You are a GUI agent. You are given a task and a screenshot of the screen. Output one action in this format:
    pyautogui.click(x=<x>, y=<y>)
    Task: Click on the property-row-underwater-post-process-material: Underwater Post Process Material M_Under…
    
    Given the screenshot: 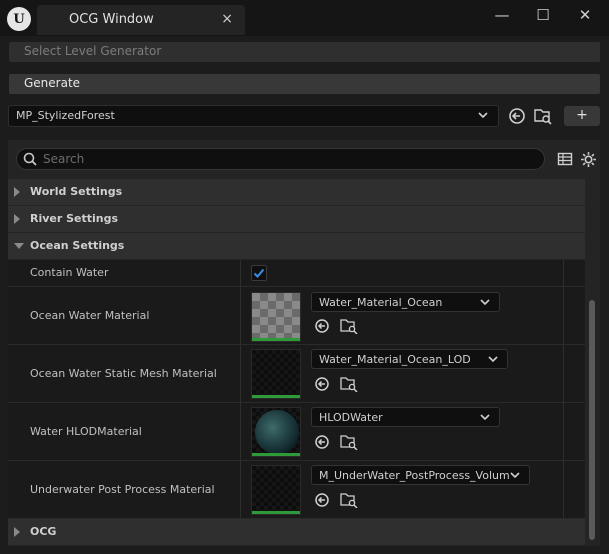 What is the action you would take?
    pyautogui.click(x=296, y=490)
    